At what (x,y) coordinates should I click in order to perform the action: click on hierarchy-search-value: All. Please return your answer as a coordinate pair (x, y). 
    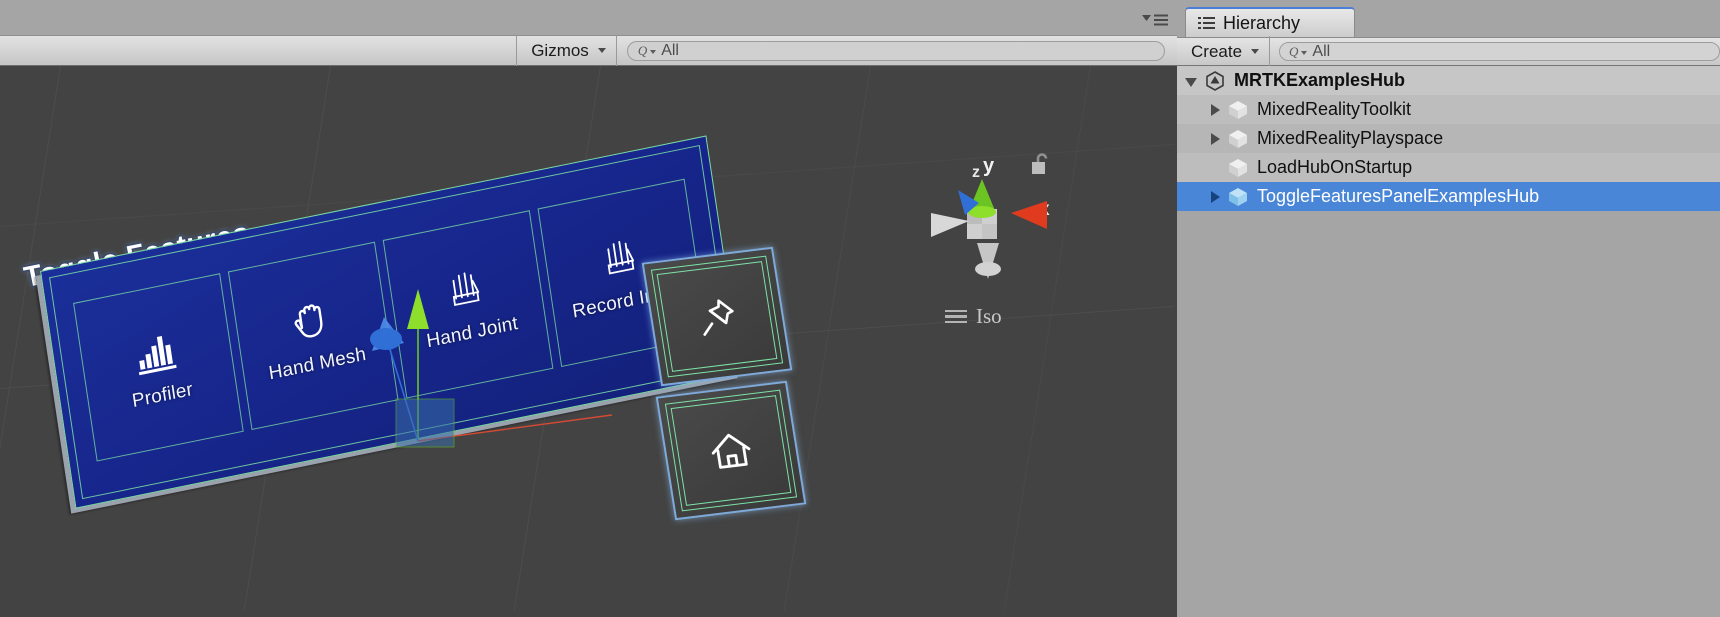
    Looking at the image, I should click on (1321, 51).